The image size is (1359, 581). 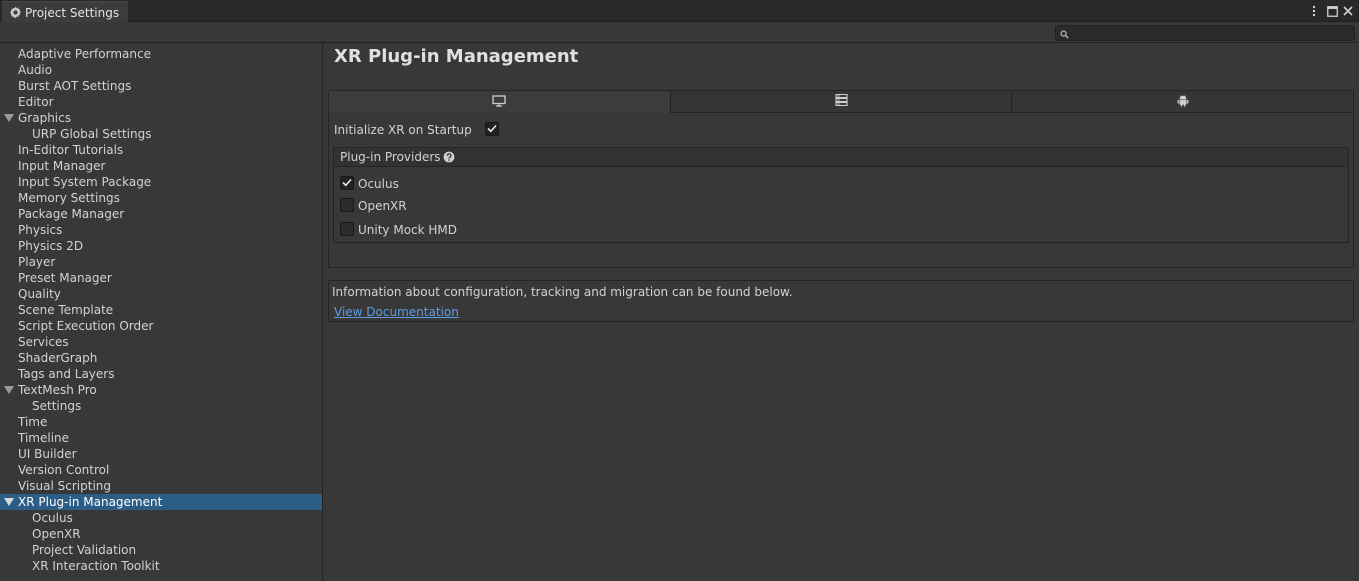 What do you see at coordinates (161, 342) in the screenshot?
I see `sidebar-item-services: Services` at bounding box center [161, 342].